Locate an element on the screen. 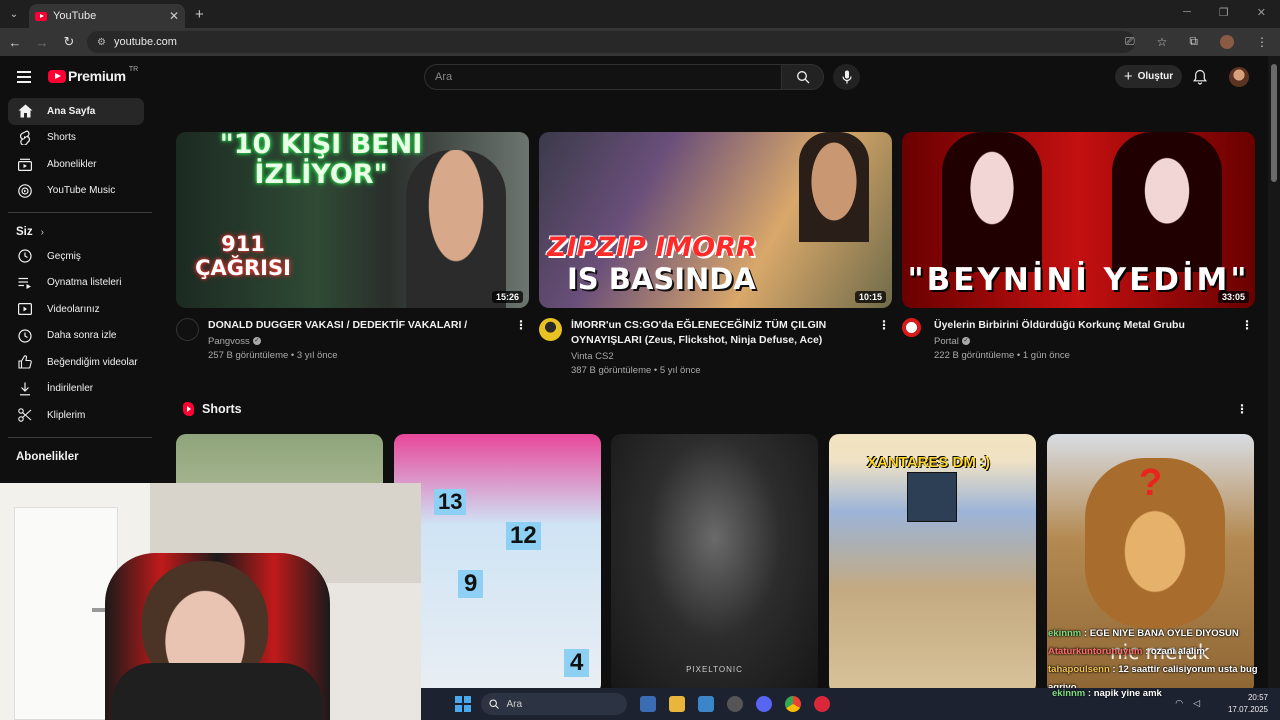 The width and height of the screenshot is (1280, 720). sidebar-item-label: YouTube Music is located at coordinates (81, 191).